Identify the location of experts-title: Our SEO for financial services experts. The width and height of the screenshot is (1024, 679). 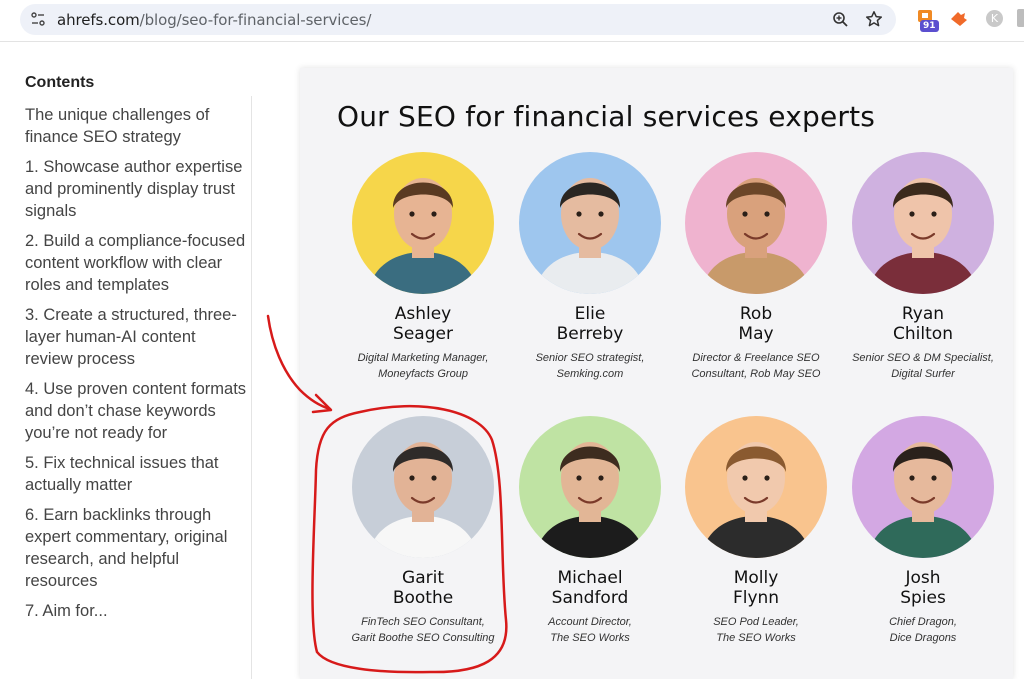
(606, 116).